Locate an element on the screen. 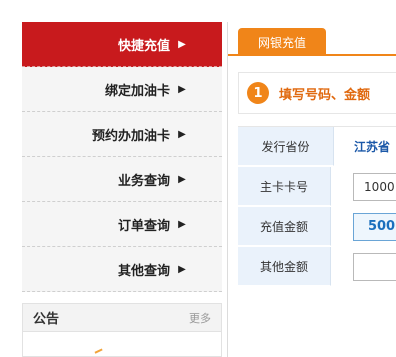  sidebar-item-label: 快捷充值 is located at coordinates (143, 46).